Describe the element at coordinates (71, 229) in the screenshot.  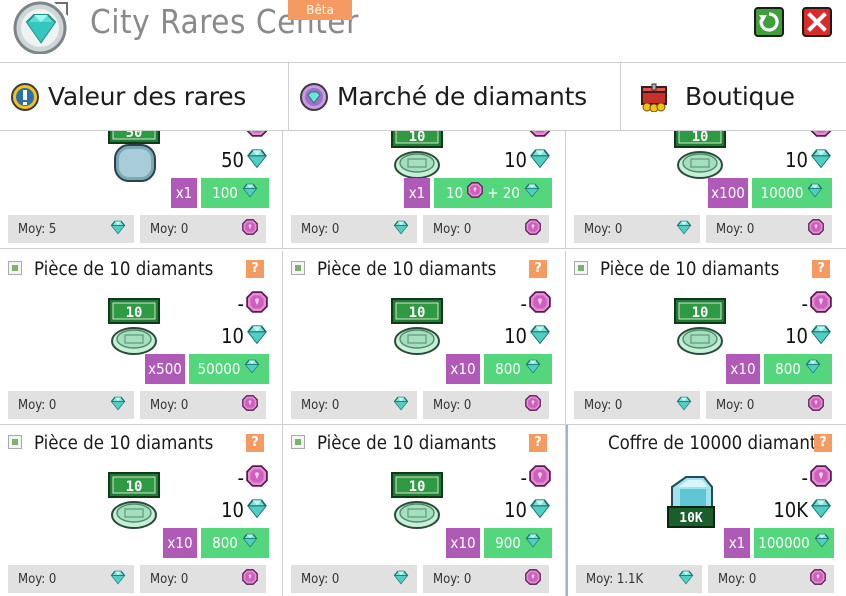
I see `average-diamond-price: Moy: 5` at that location.